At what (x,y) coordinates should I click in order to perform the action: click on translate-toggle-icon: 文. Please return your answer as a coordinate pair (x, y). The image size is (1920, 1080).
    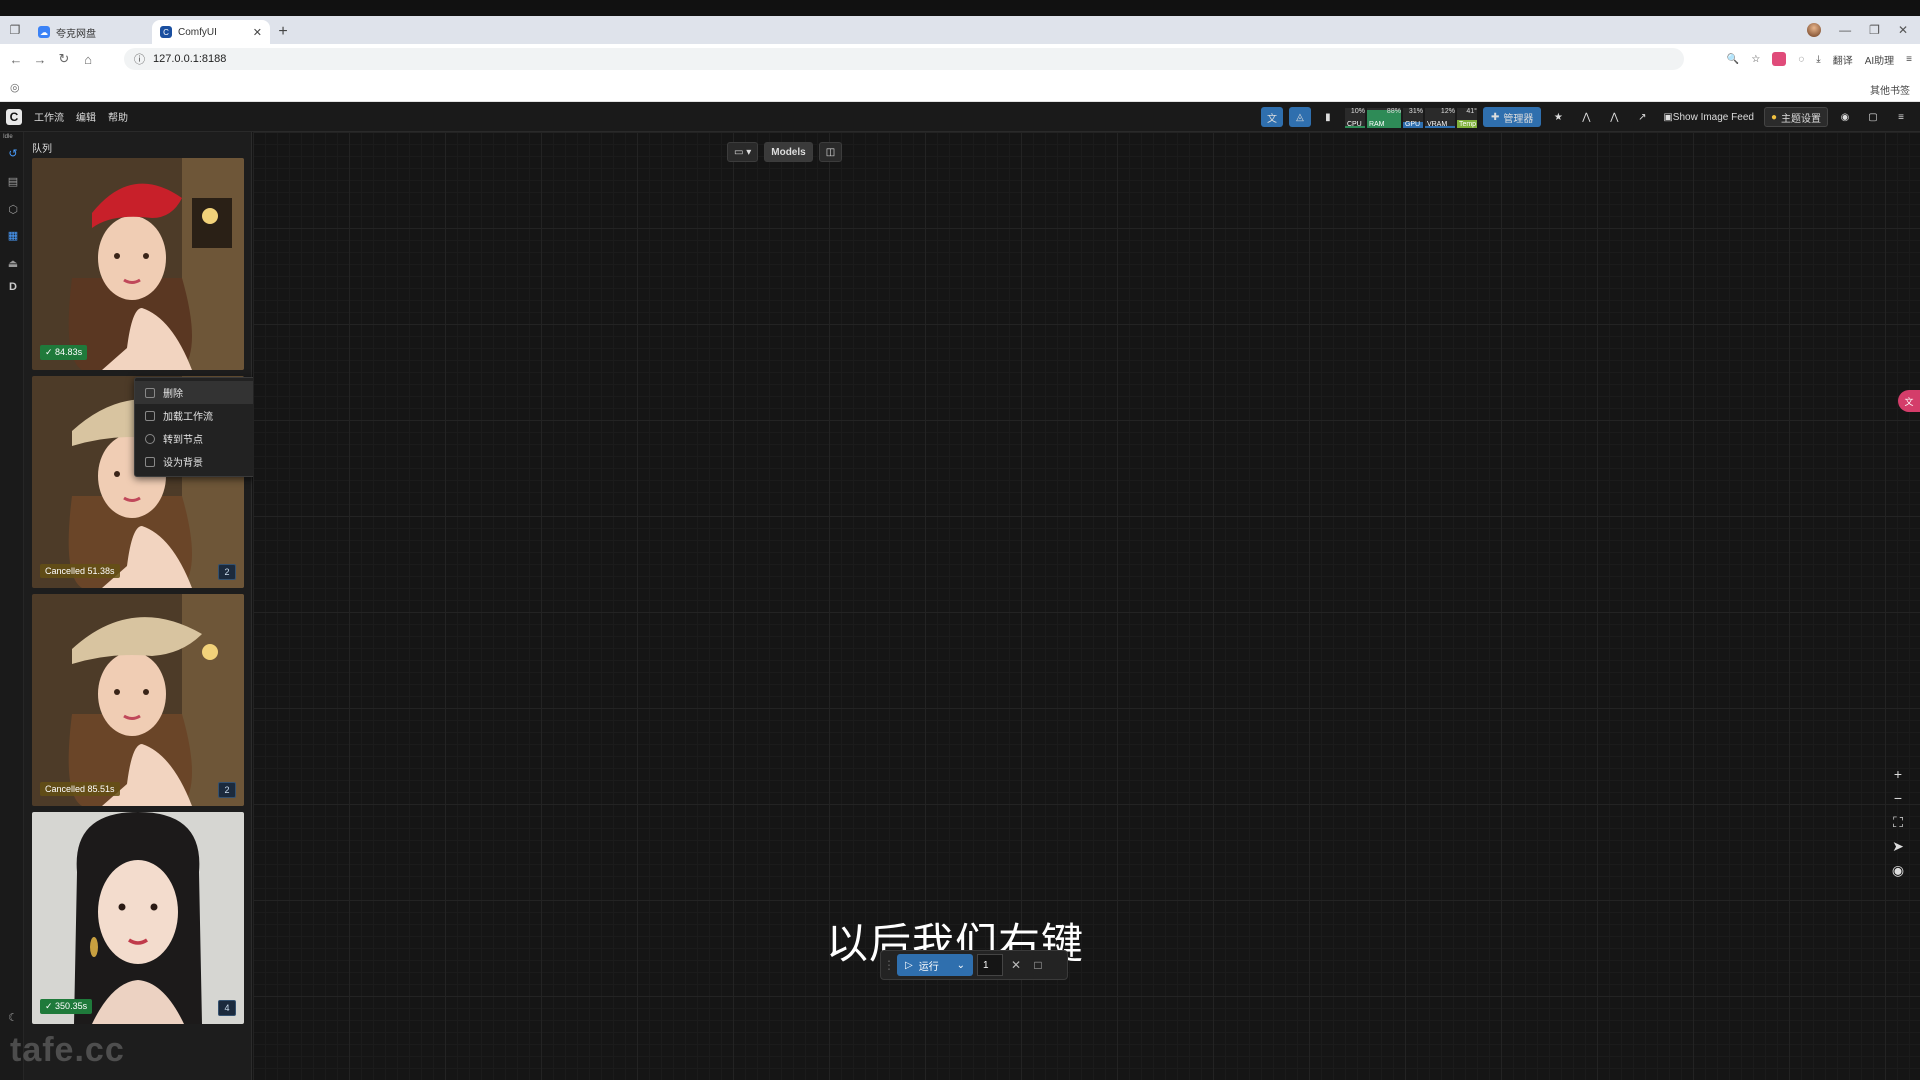
    Looking at the image, I should click on (1271, 117).